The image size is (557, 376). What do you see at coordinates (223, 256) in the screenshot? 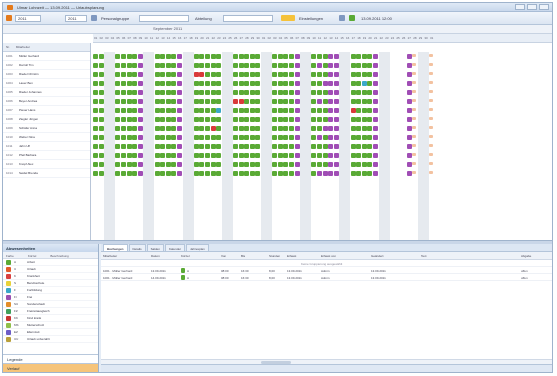
I see `column-header: Von` at bounding box center [223, 256].